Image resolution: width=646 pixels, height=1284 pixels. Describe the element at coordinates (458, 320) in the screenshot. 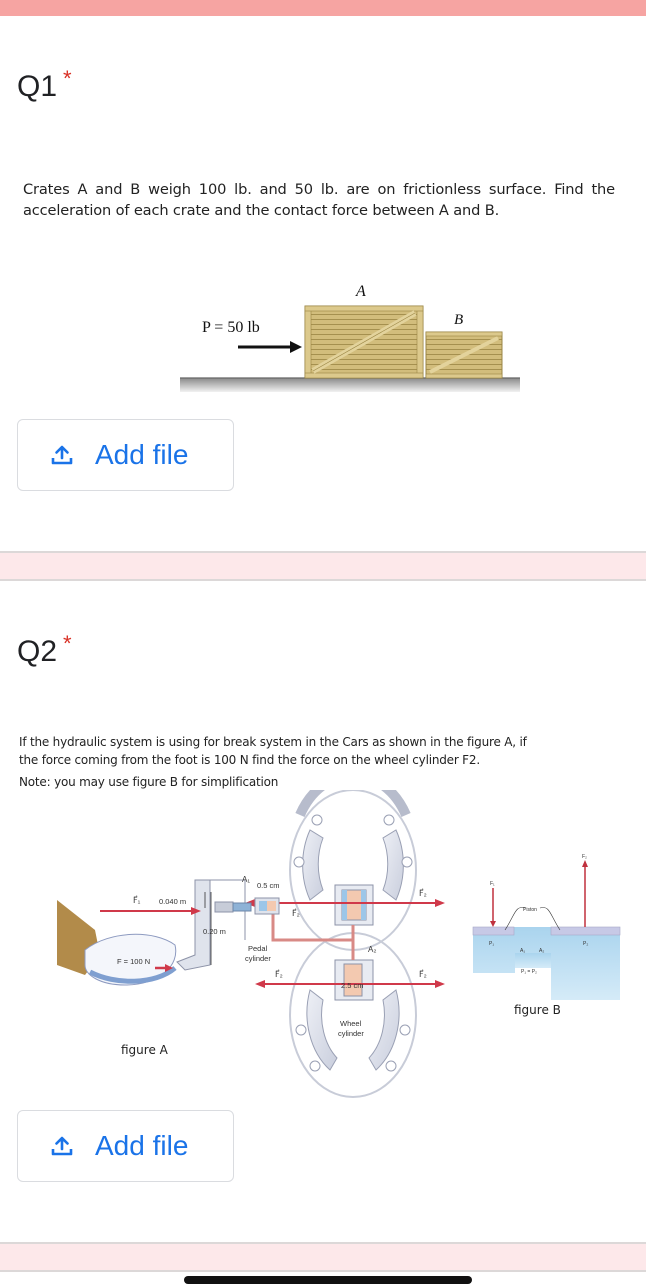

I see `crate-b-label: B` at that location.